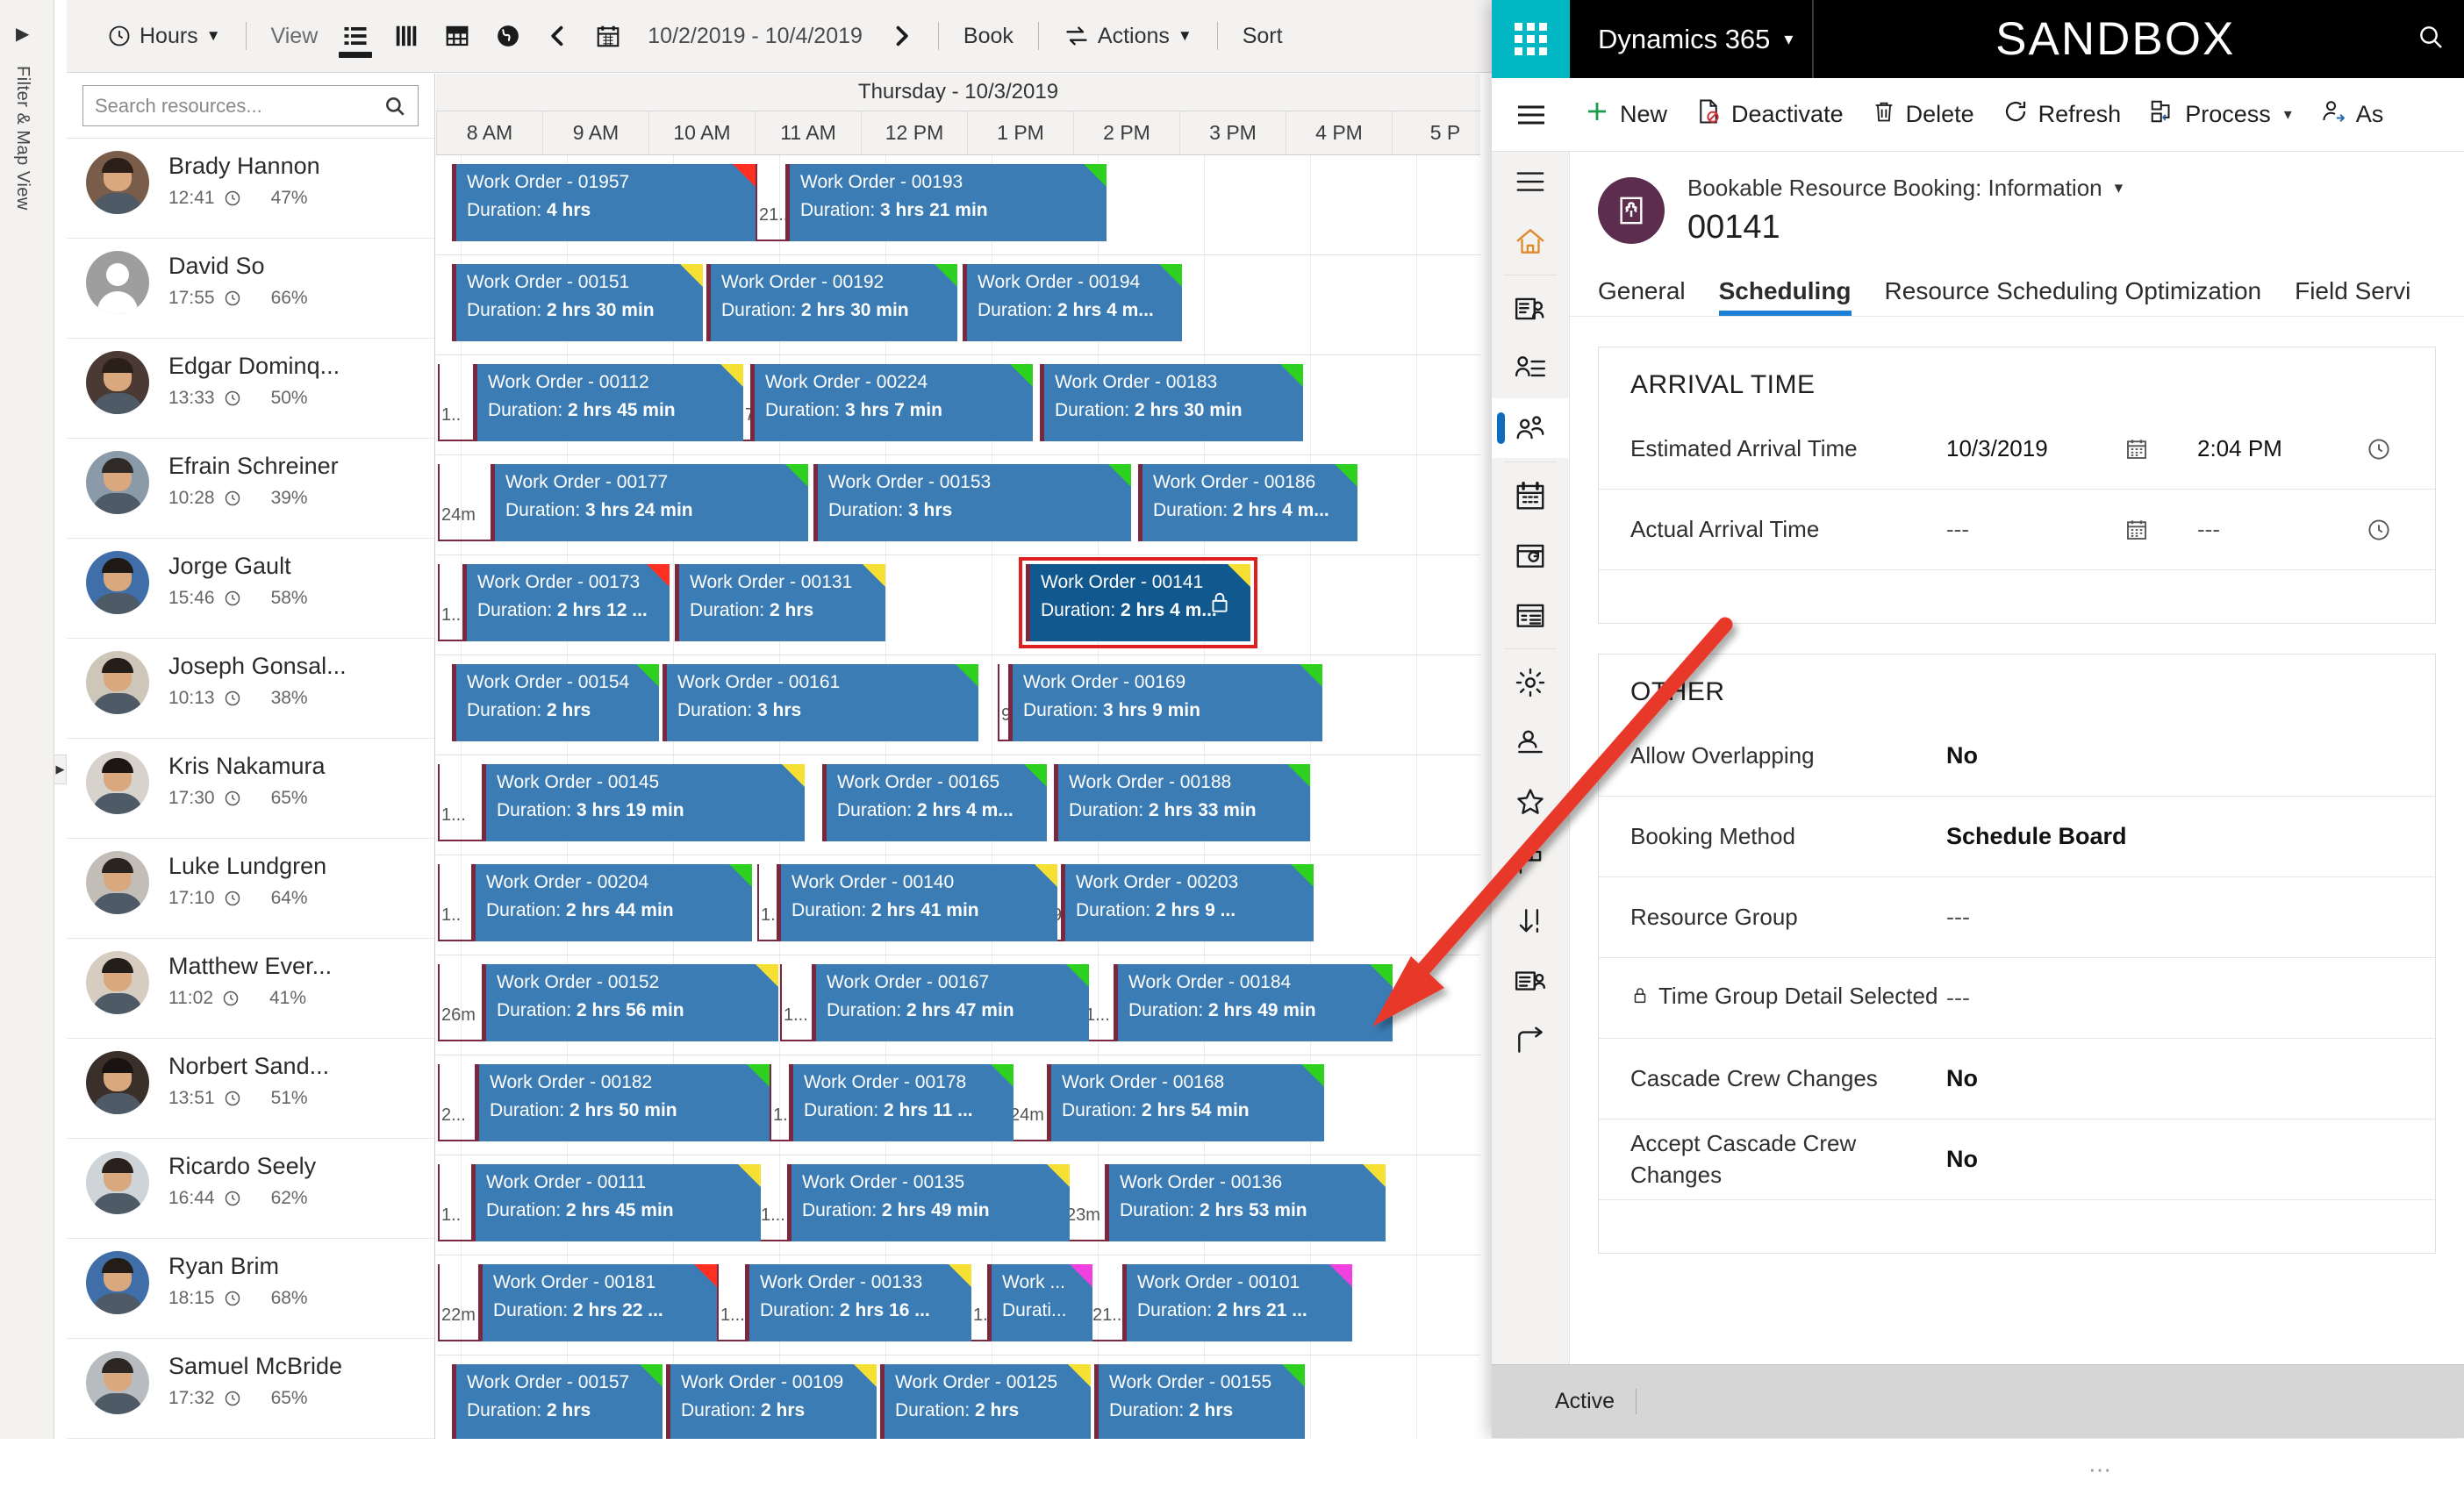 This screenshot has width=2464, height=1502. I want to click on field-time-value: 2:04 PM, so click(2280, 448).